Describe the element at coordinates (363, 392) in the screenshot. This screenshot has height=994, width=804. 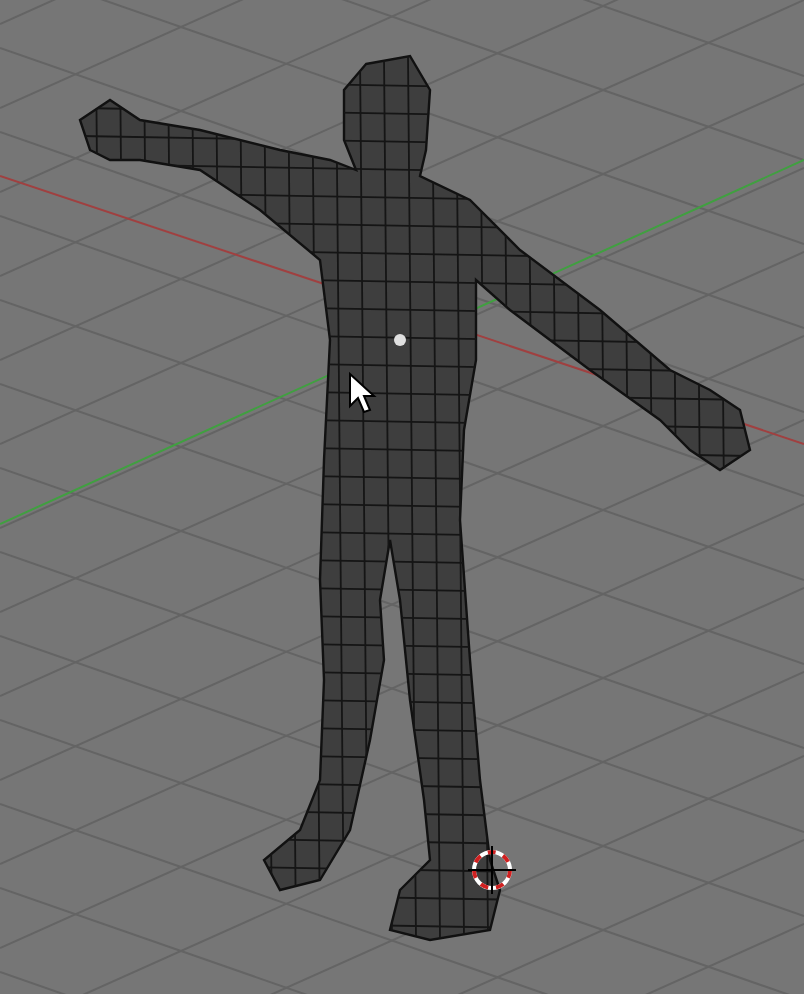
I see `mouse-cursor-icon` at that location.